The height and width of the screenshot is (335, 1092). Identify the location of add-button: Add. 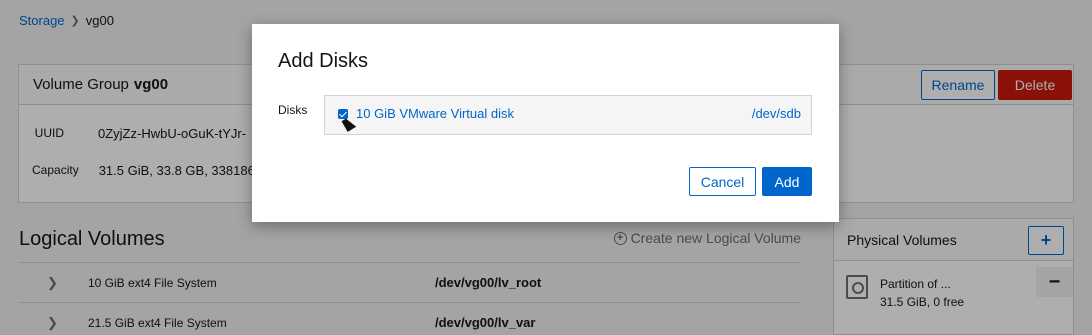
(787, 181).